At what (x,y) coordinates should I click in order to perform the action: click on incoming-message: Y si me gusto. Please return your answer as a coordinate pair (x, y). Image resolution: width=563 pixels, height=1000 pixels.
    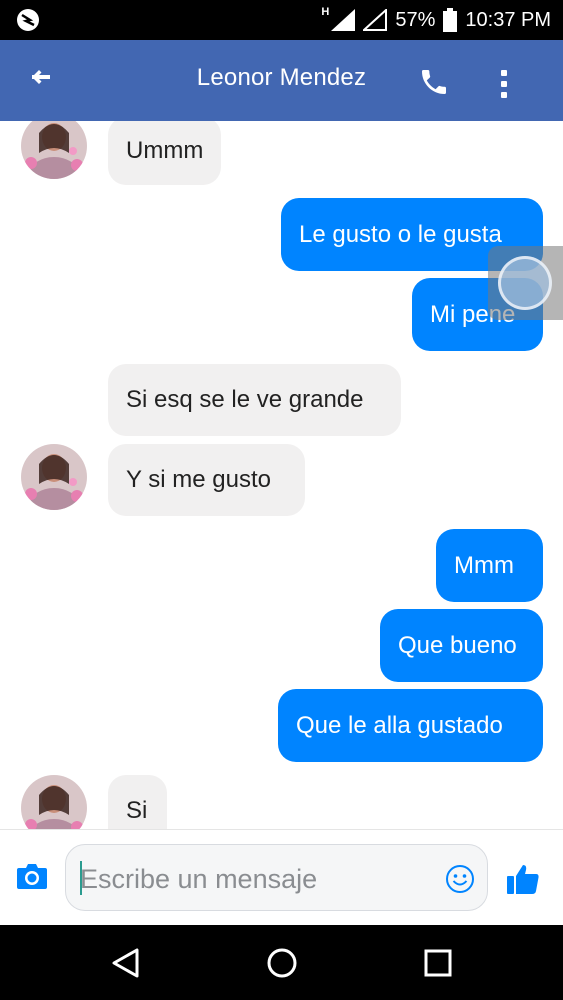
    Looking at the image, I should click on (206, 480).